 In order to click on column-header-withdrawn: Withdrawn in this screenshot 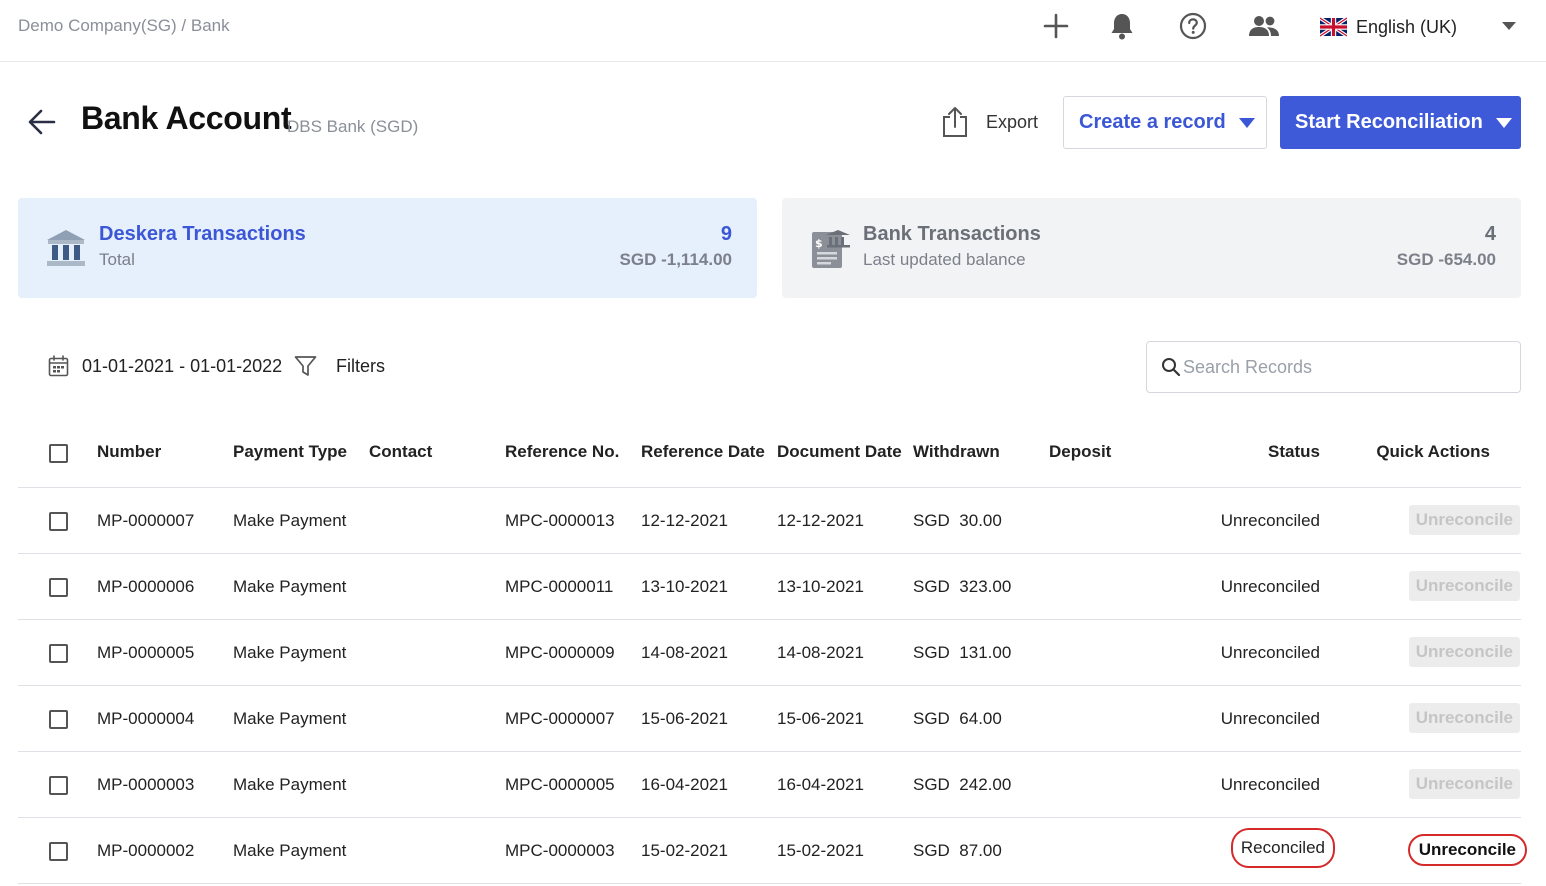, I will do `click(956, 452)`.